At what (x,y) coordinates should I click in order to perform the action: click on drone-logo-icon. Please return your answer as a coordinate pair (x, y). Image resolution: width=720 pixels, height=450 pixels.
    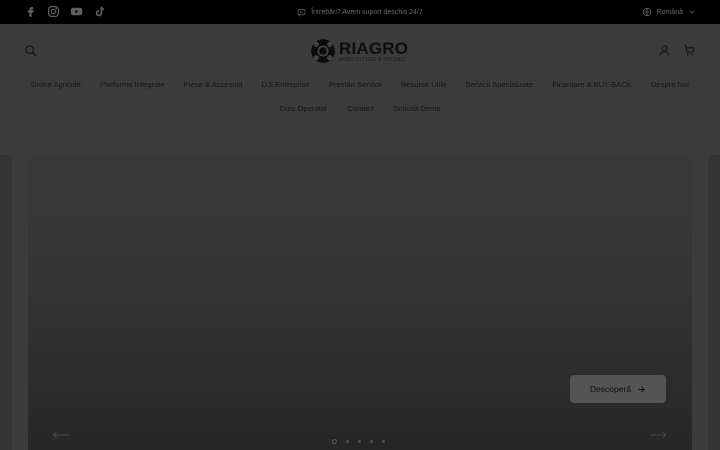
    Looking at the image, I should click on (323, 51).